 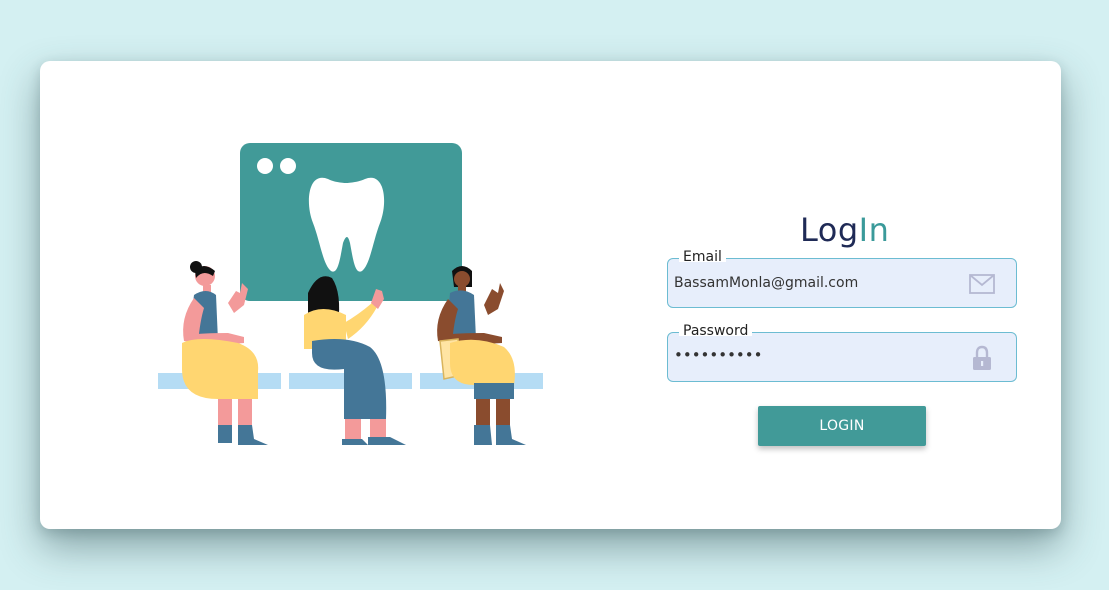 I want to click on login-title-part2: In, so click(x=874, y=230).